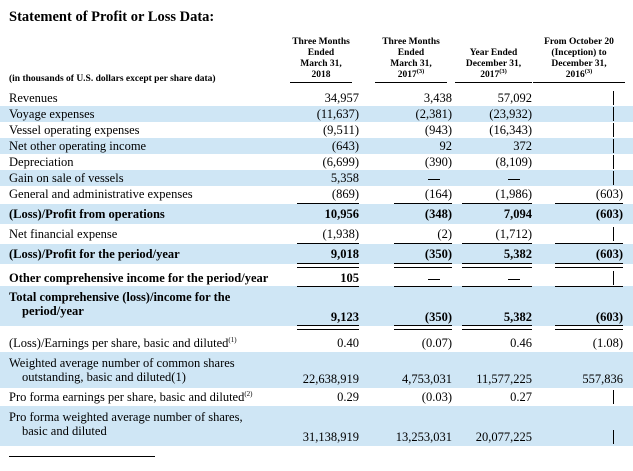 The image size is (633, 471). Describe the element at coordinates (63, 234) in the screenshot. I see `row-label-text: Net financial expense` at that location.